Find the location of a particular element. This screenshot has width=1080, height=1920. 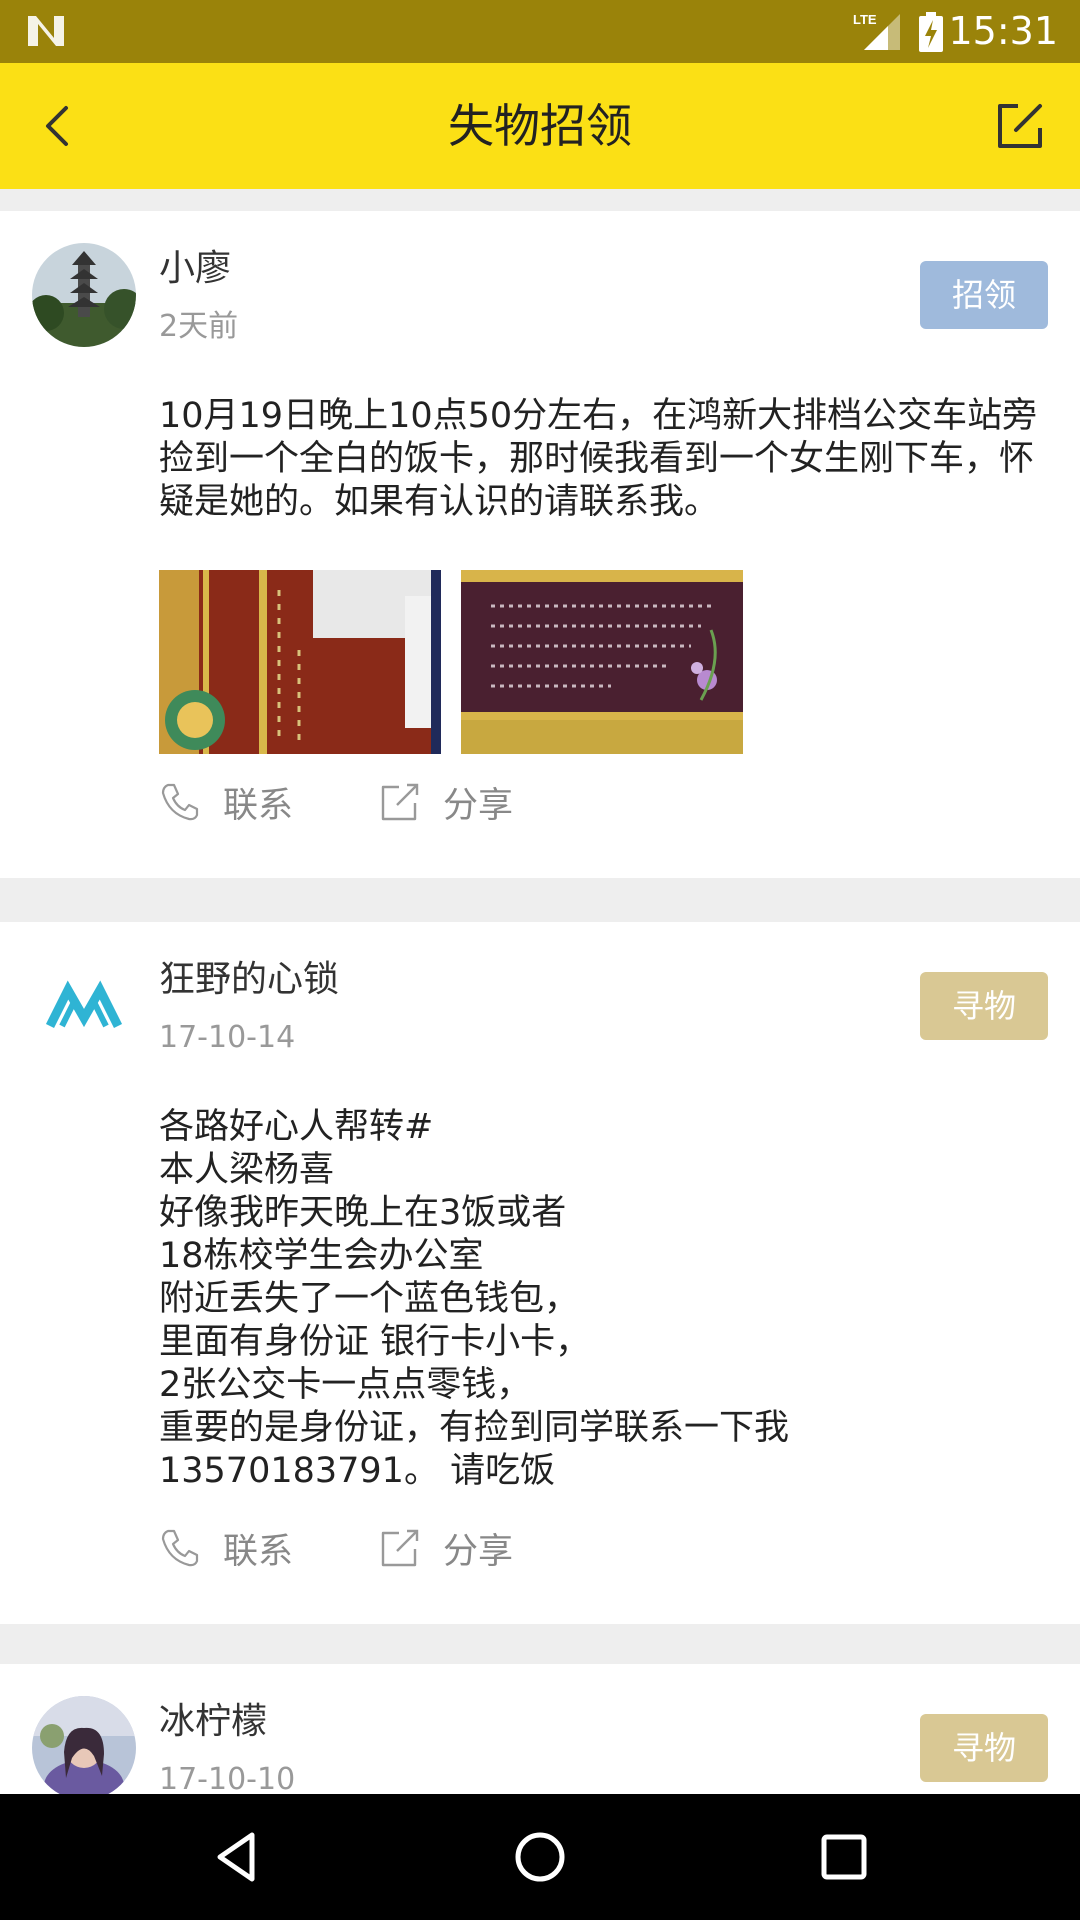

post-username: 小廖 is located at coordinates (195, 268).